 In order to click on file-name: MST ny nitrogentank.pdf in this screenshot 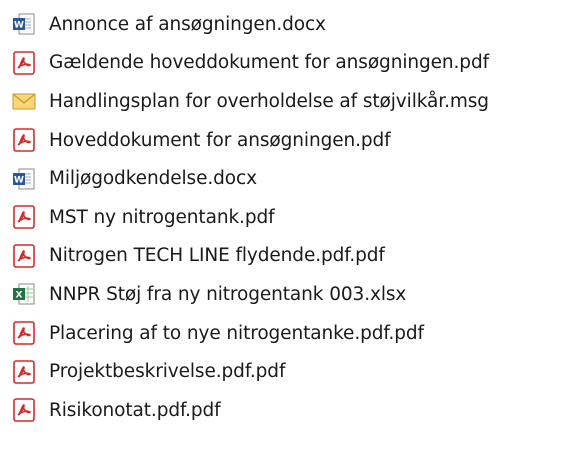, I will do `click(162, 217)`.